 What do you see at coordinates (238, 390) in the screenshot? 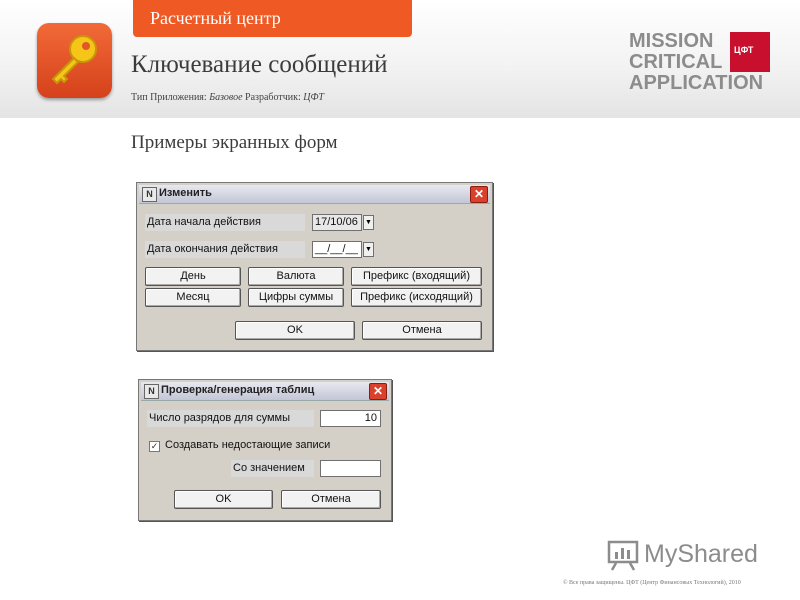
I see `check-dialog-title: Проверка/генерация таблиц` at bounding box center [238, 390].